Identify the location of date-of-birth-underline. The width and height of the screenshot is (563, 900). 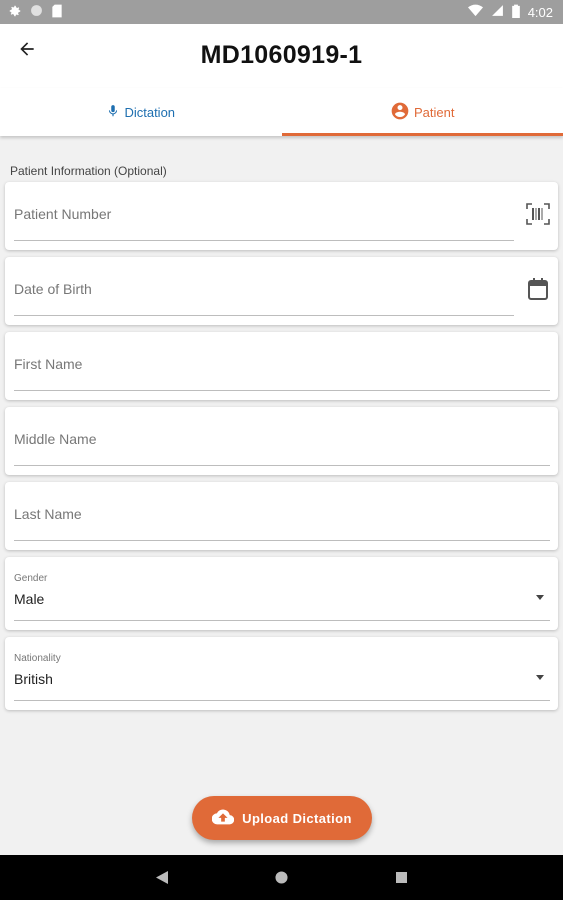
(264, 315).